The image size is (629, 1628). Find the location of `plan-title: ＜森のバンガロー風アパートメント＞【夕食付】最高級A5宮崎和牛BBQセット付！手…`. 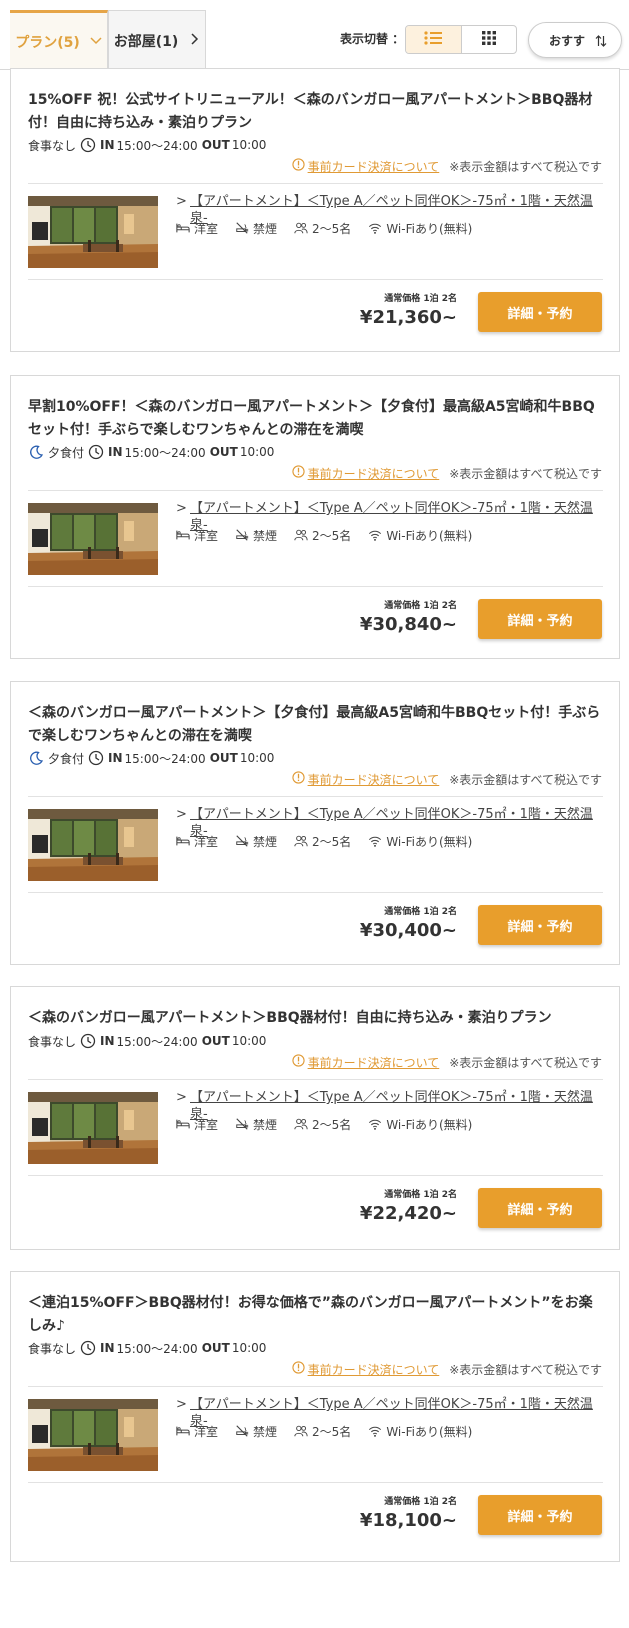

plan-title: ＜森のバンガロー風アパートメント＞【夕食付】最高級A5宮崎和牛BBQセット付！手… is located at coordinates (315, 725).